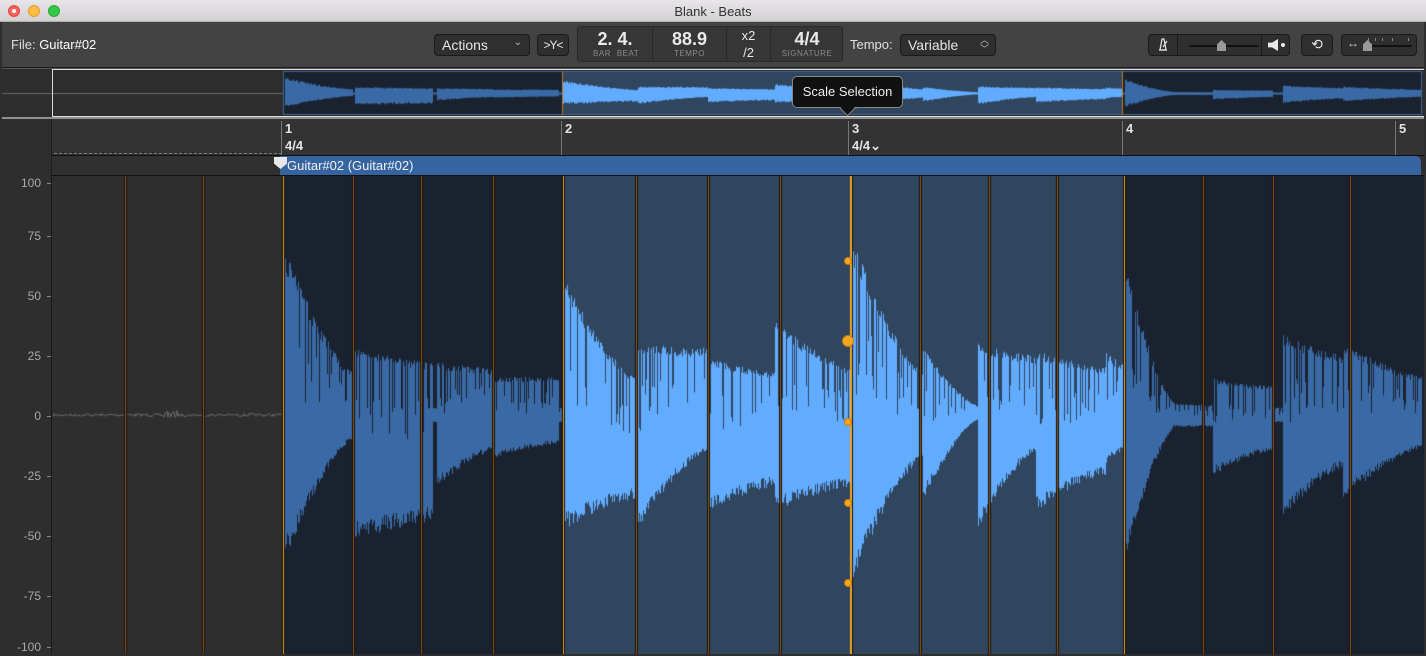  I want to click on y-tick: -100, so click(34, 647).